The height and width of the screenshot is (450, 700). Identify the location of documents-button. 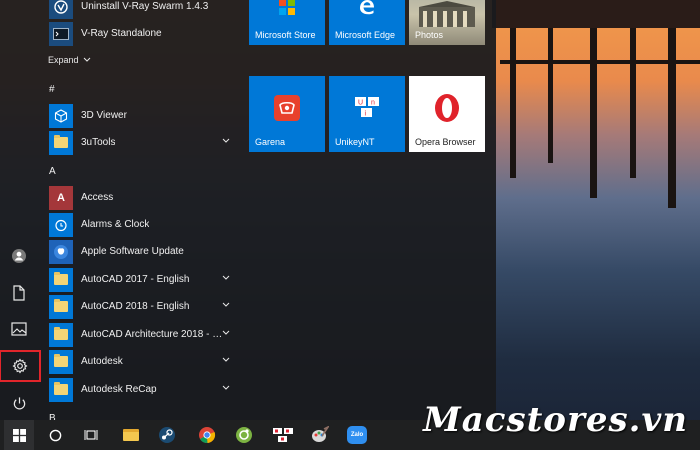
(19, 293).